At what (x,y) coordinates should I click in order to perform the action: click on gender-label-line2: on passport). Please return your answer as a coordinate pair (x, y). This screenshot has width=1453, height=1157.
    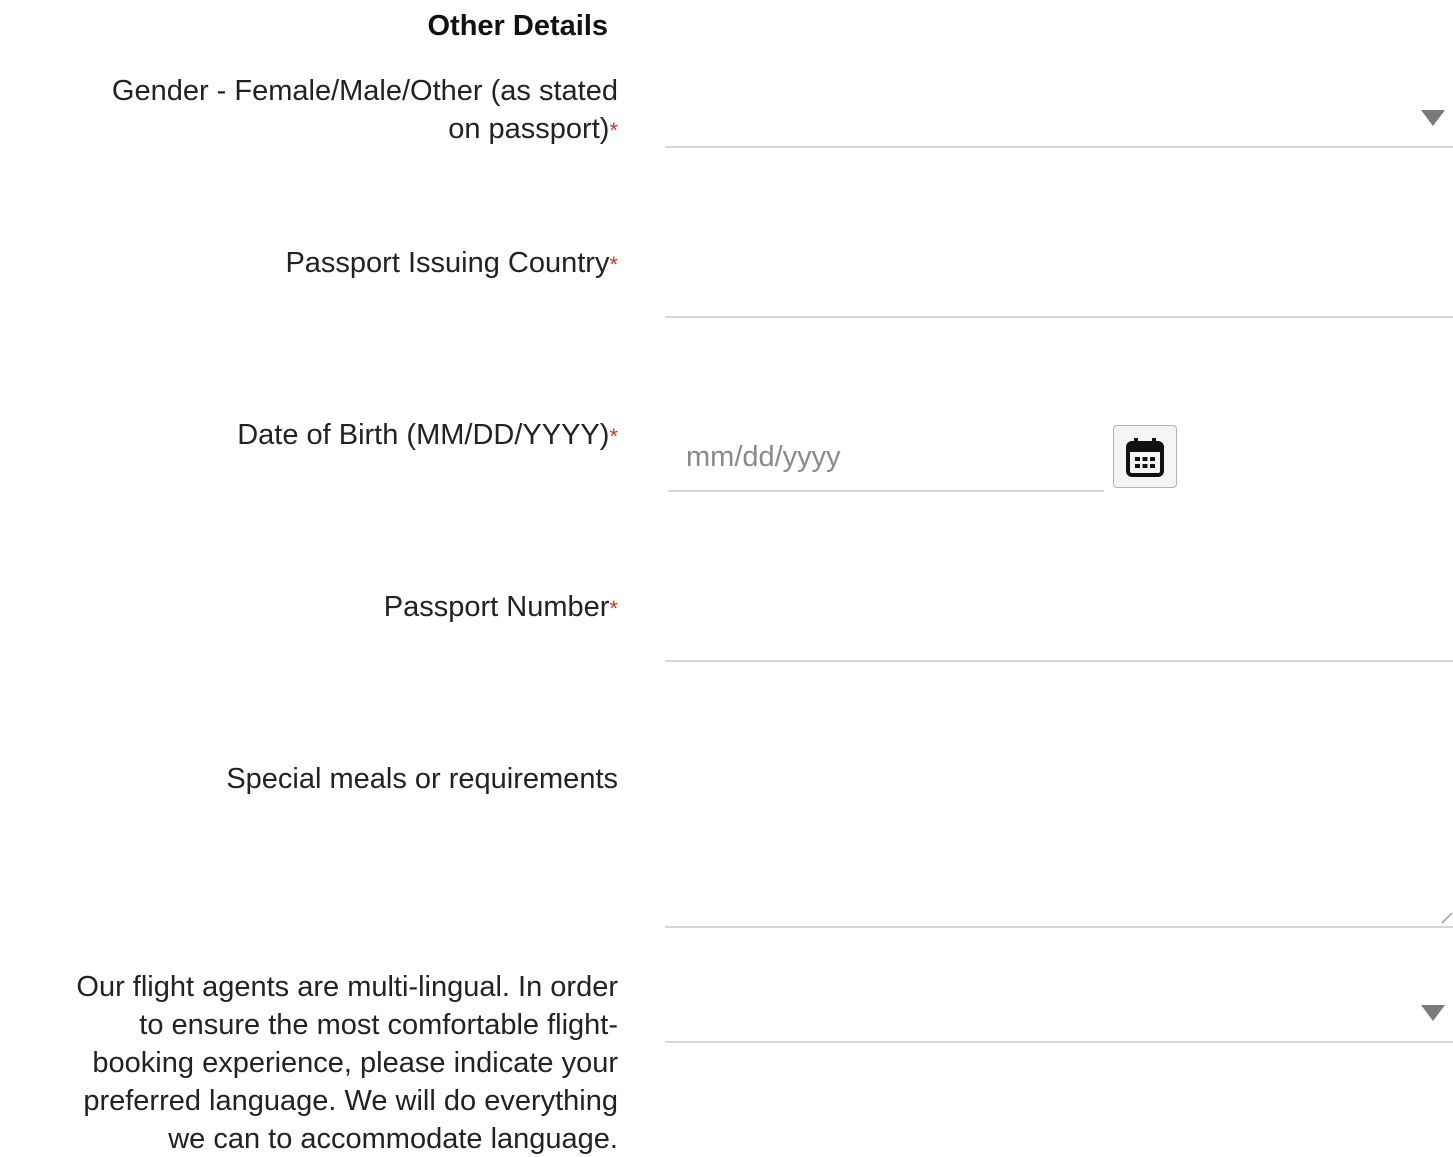
    Looking at the image, I should click on (529, 129).